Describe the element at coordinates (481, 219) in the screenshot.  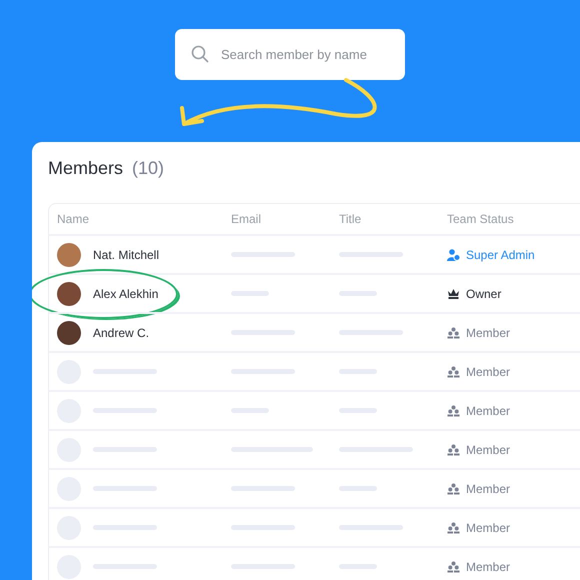
I see `column-header: Team Status` at that location.